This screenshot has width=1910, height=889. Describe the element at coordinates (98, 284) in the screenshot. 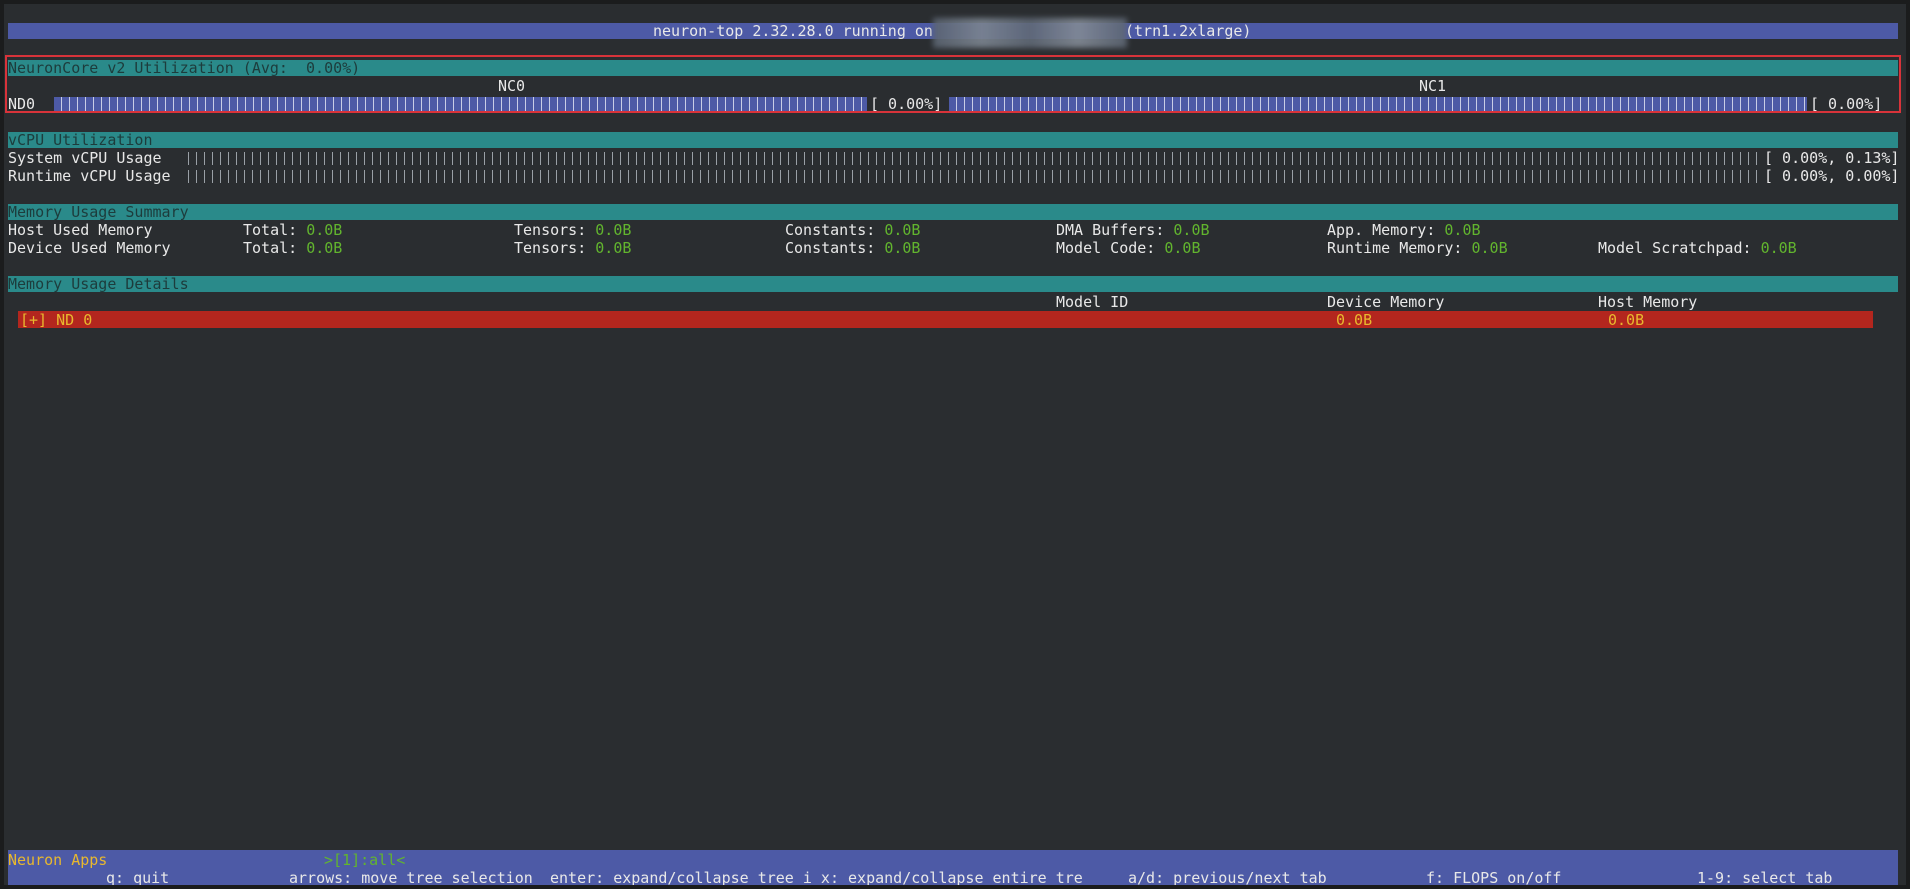

I see `memory-details-header: Memory Usage Details` at that location.